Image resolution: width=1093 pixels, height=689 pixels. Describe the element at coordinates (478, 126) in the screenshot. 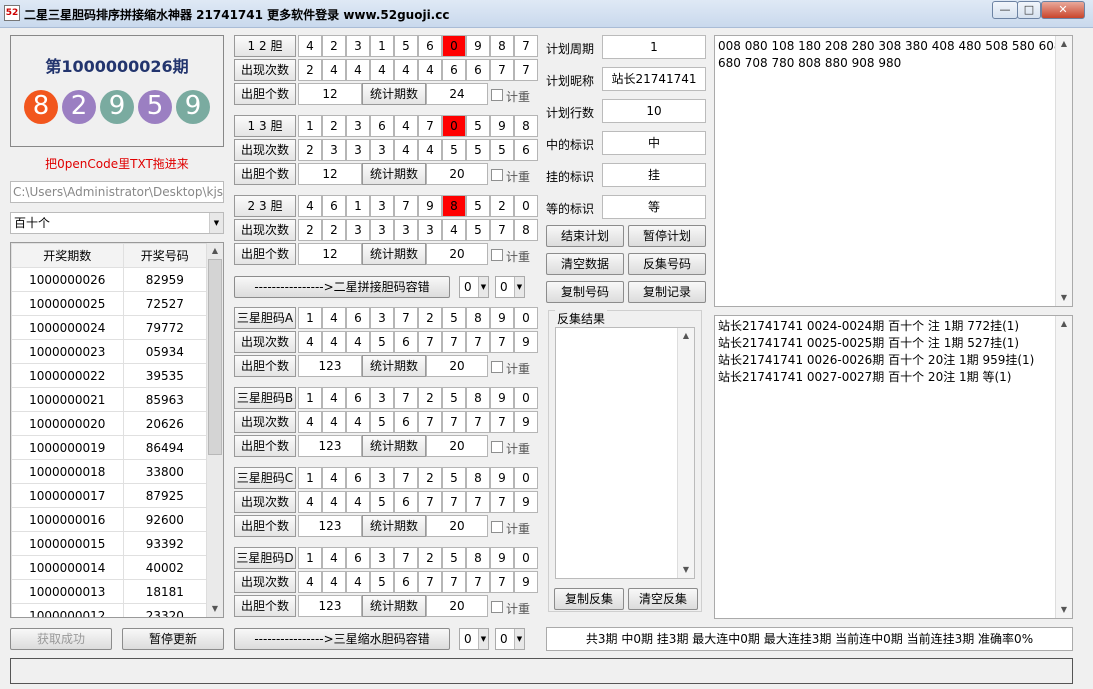

I see `dan-number-cell: 5` at that location.